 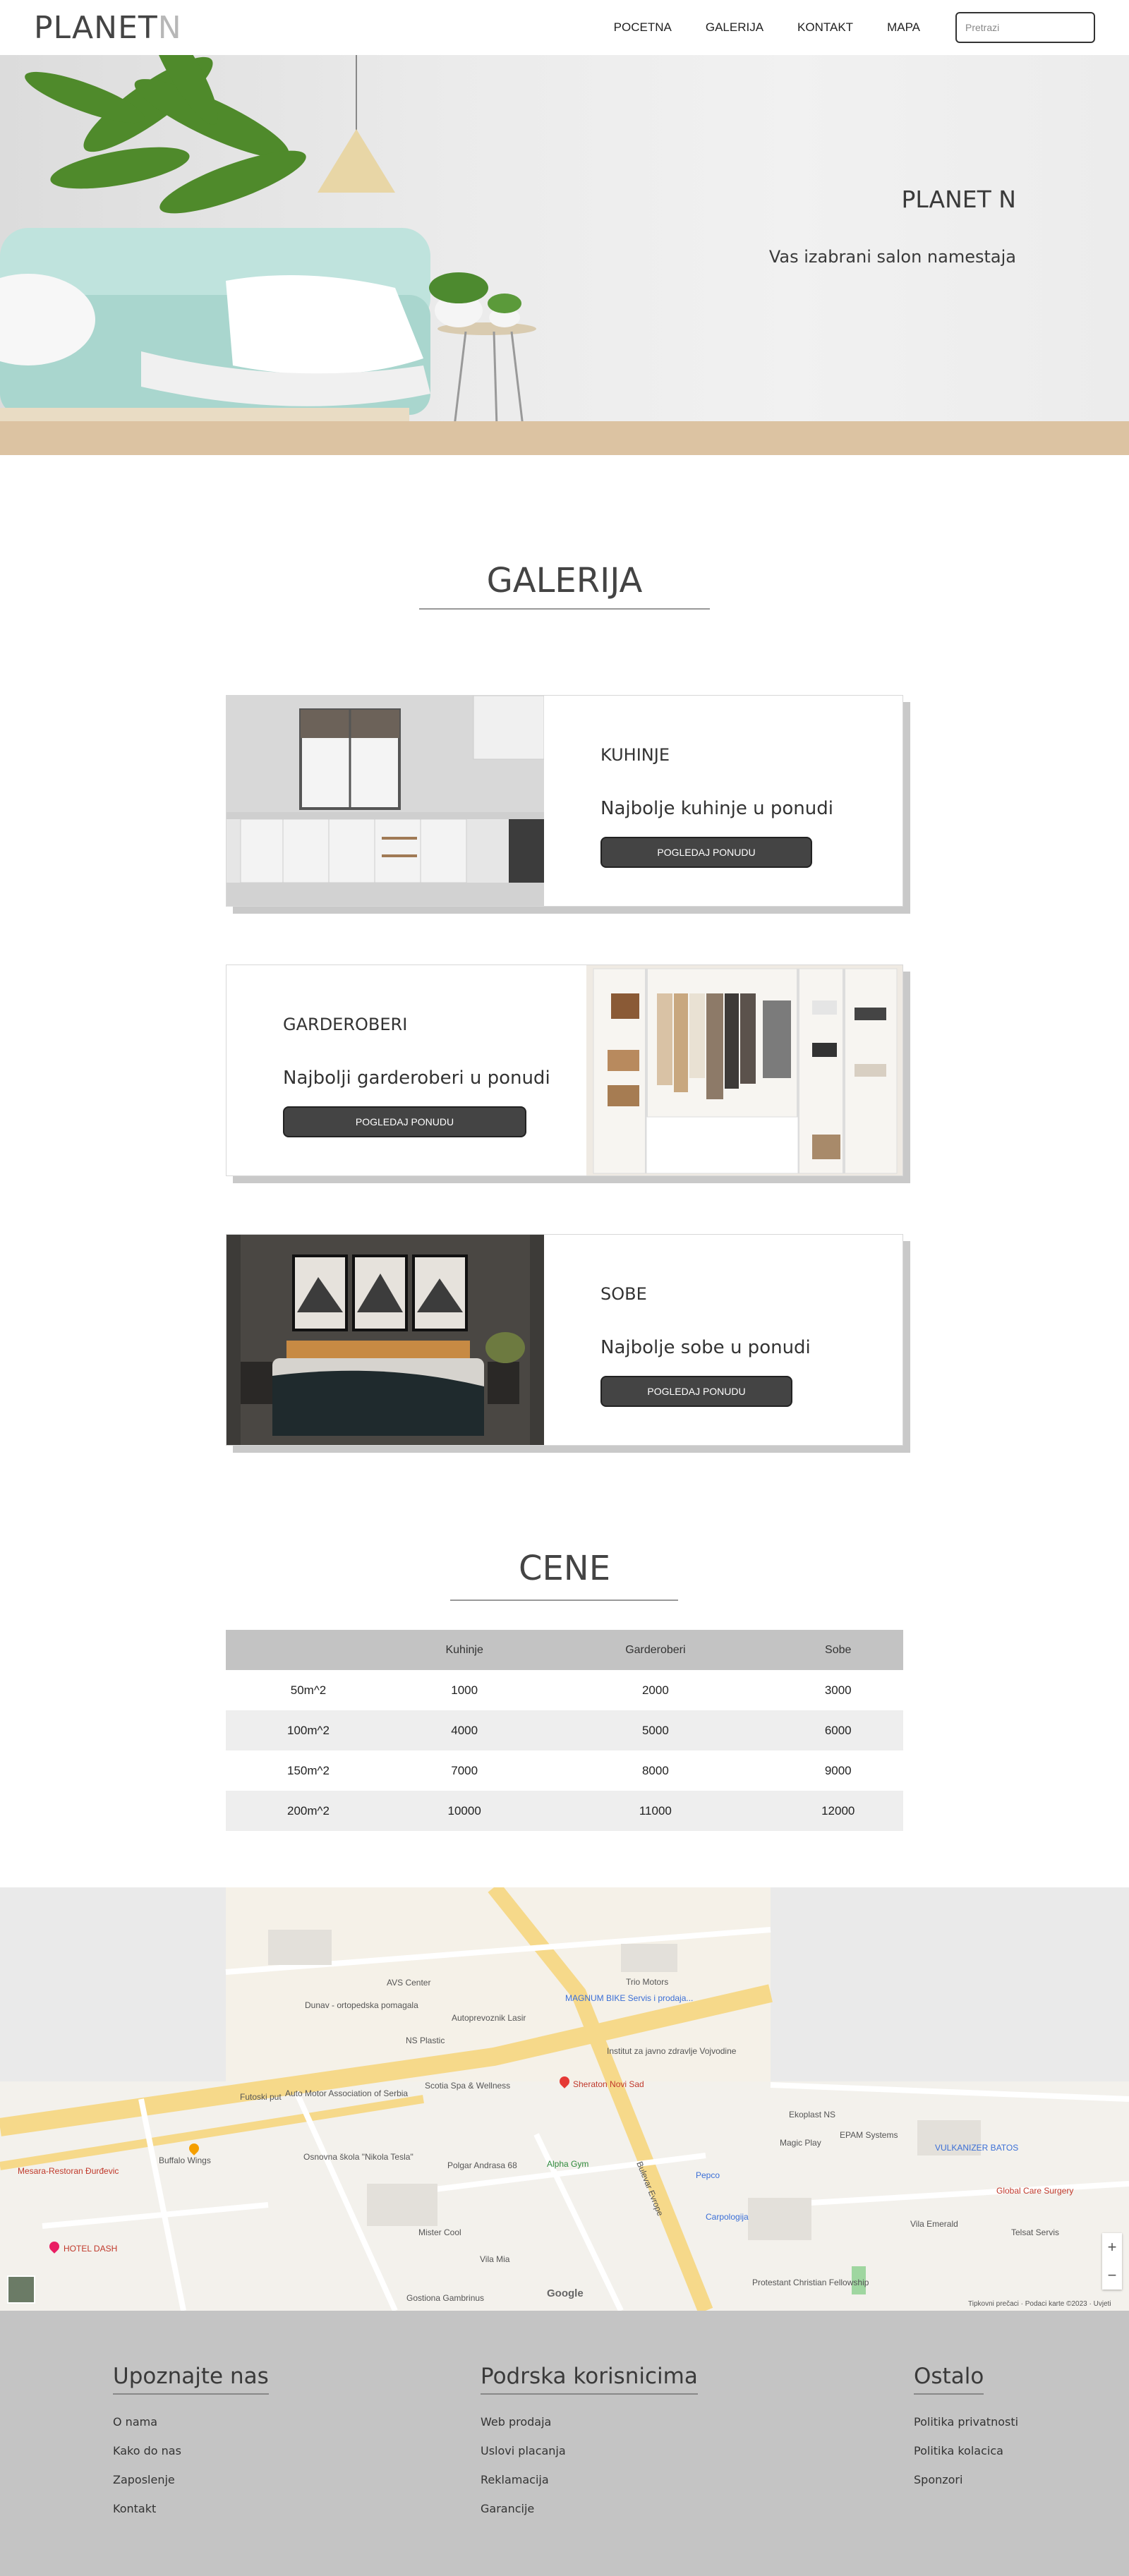 What do you see at coordinates (810, 2282) in the screenshot?
I see `map-label: Protestant Christian Fellowship` at bounding box center [810, 2282].